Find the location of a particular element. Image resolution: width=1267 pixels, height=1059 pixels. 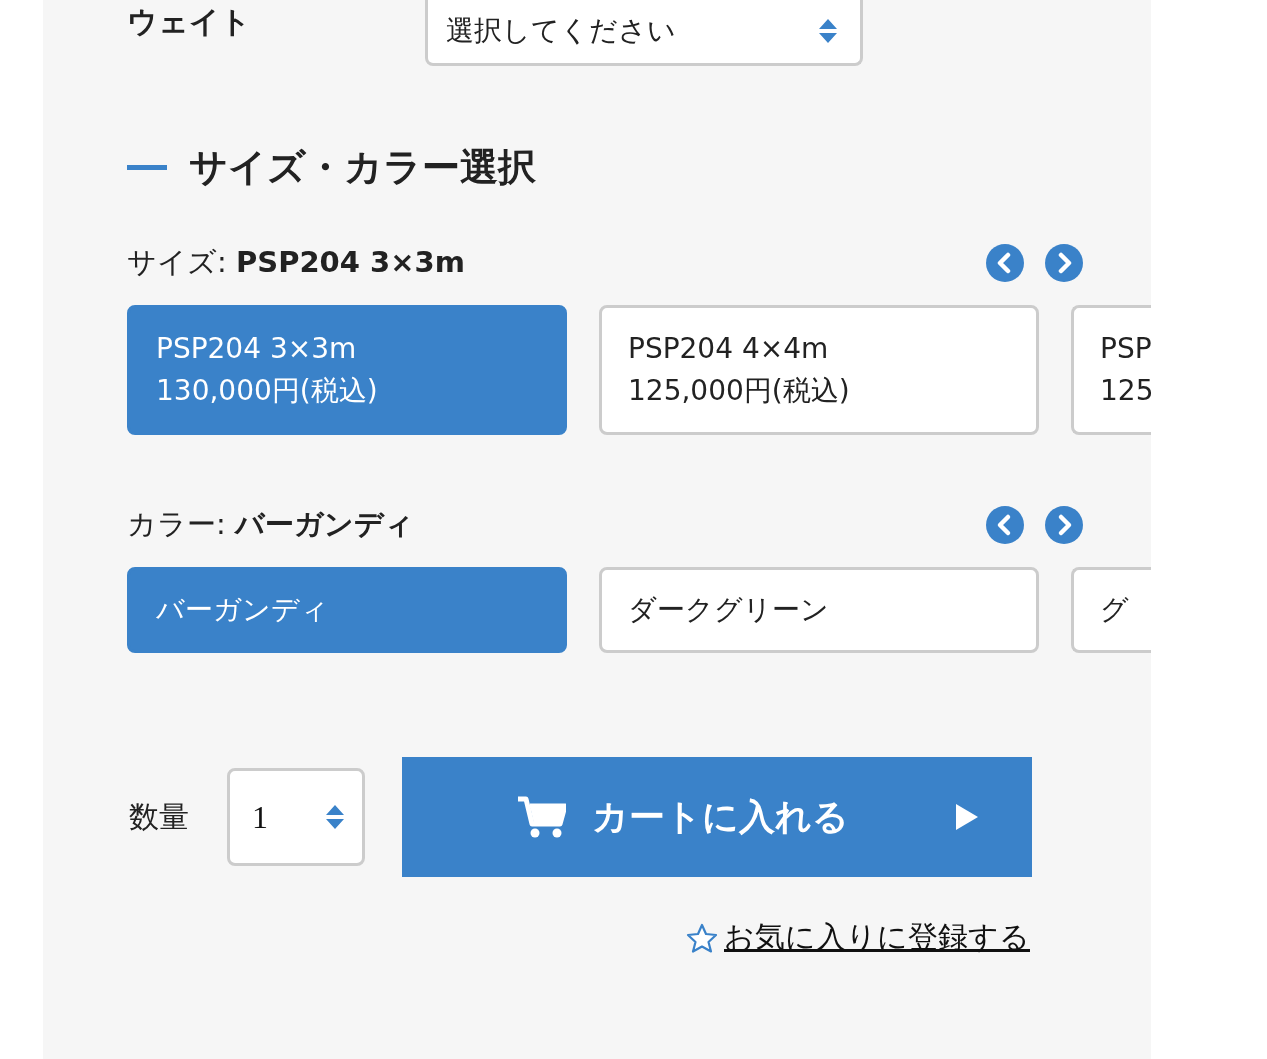

cart-icon is located at coordinates (542, 817).